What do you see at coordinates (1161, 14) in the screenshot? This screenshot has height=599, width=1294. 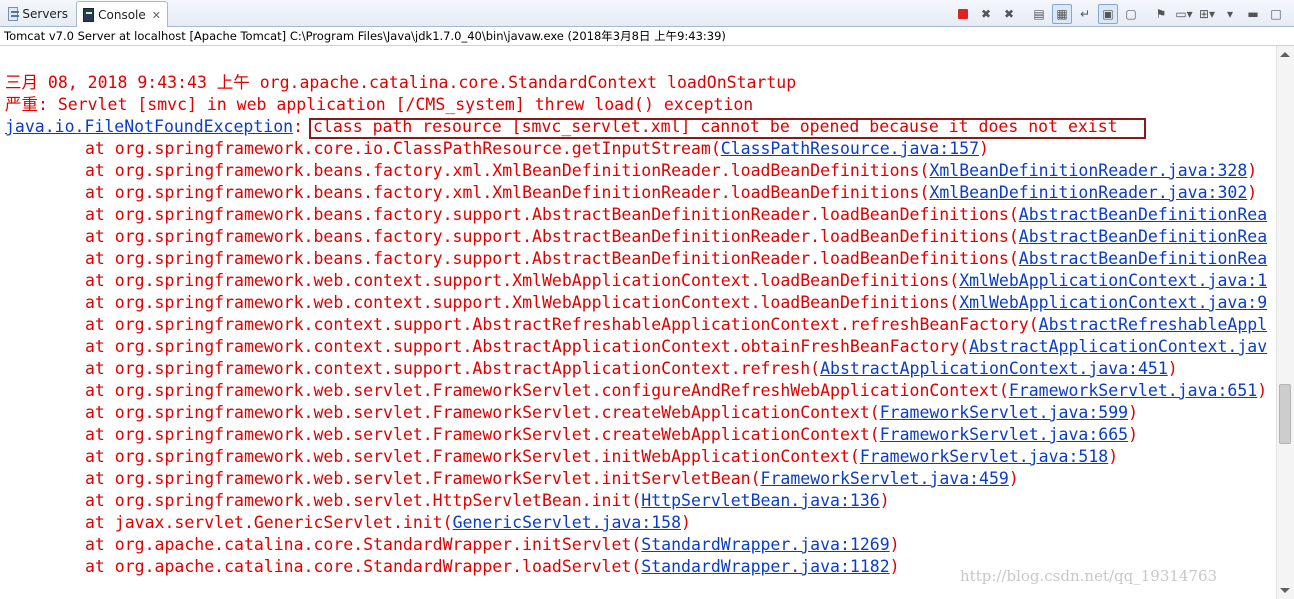 I see `pin-console-icon: ⚑` at bounding box center [1161, 14].